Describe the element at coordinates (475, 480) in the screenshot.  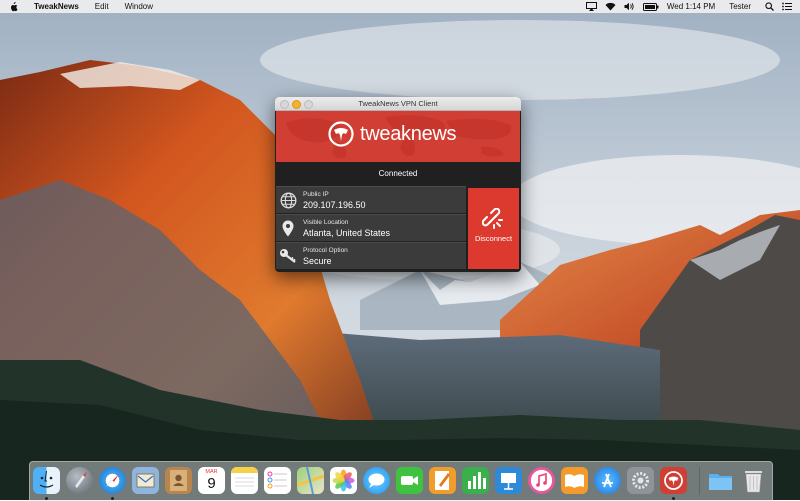
I see `numbers-icon` at that location.